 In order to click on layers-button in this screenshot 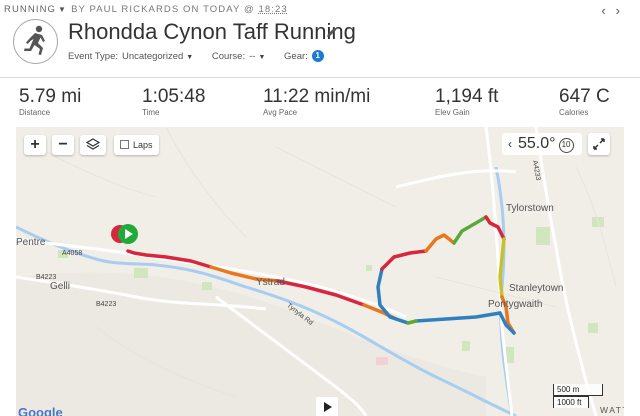, I will do `click(93, 145)`.